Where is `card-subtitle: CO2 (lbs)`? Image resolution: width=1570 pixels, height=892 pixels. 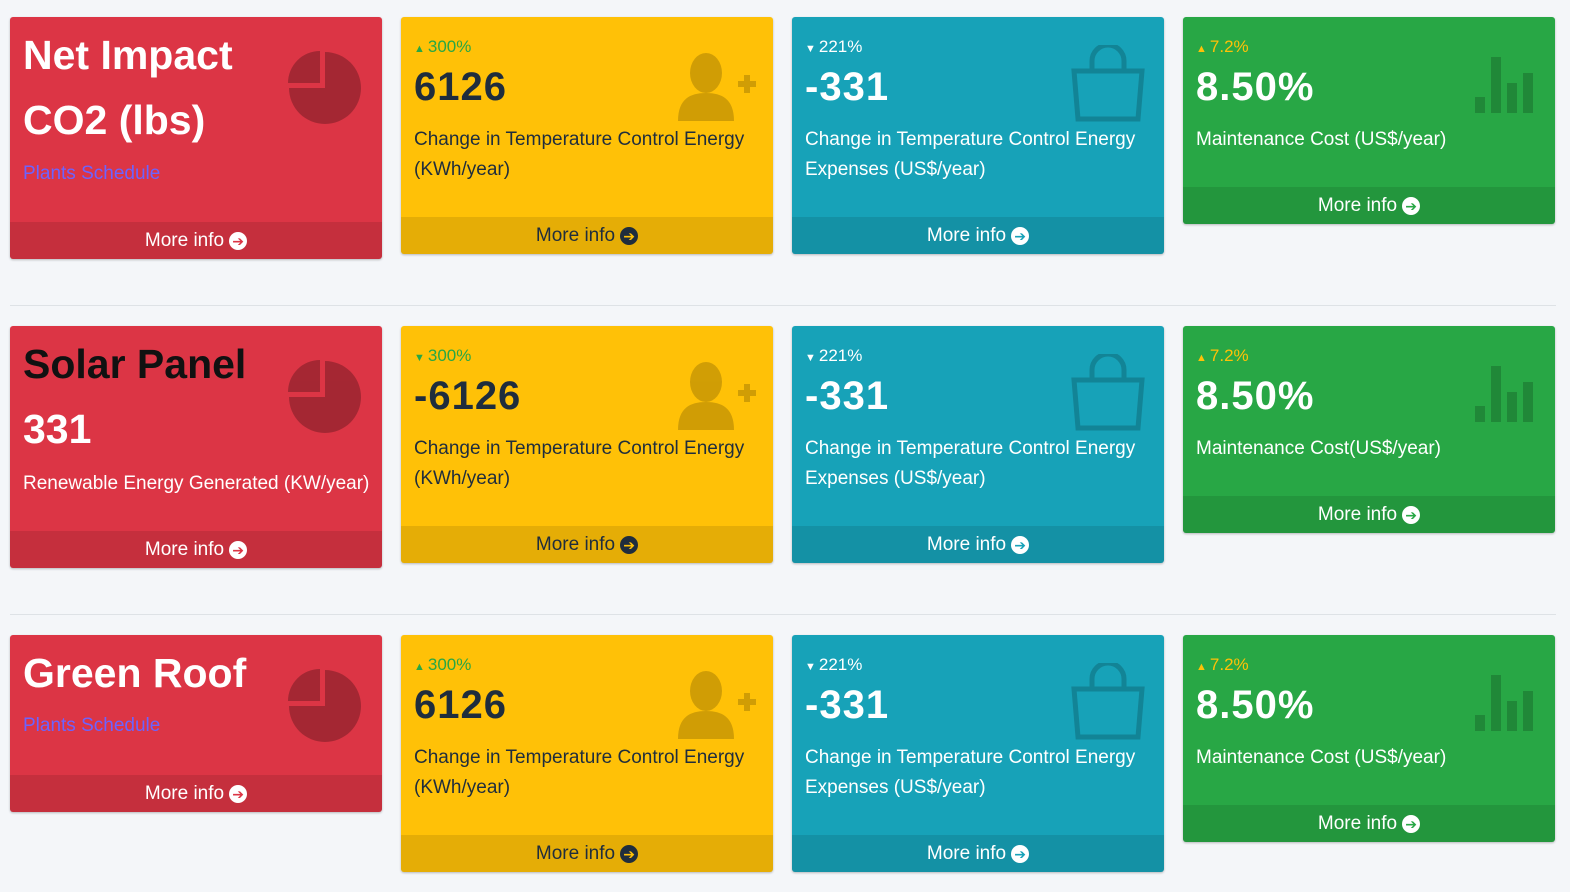 card-subtitle: CO2 (lbs) is located at coordinates (114, 120).